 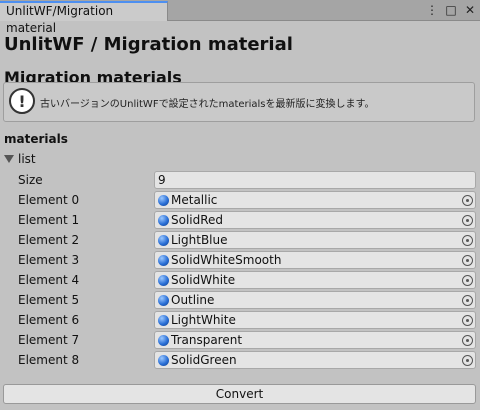 I want to click on element-row: Element 1 SolidRed, so click(x=240, y=220).